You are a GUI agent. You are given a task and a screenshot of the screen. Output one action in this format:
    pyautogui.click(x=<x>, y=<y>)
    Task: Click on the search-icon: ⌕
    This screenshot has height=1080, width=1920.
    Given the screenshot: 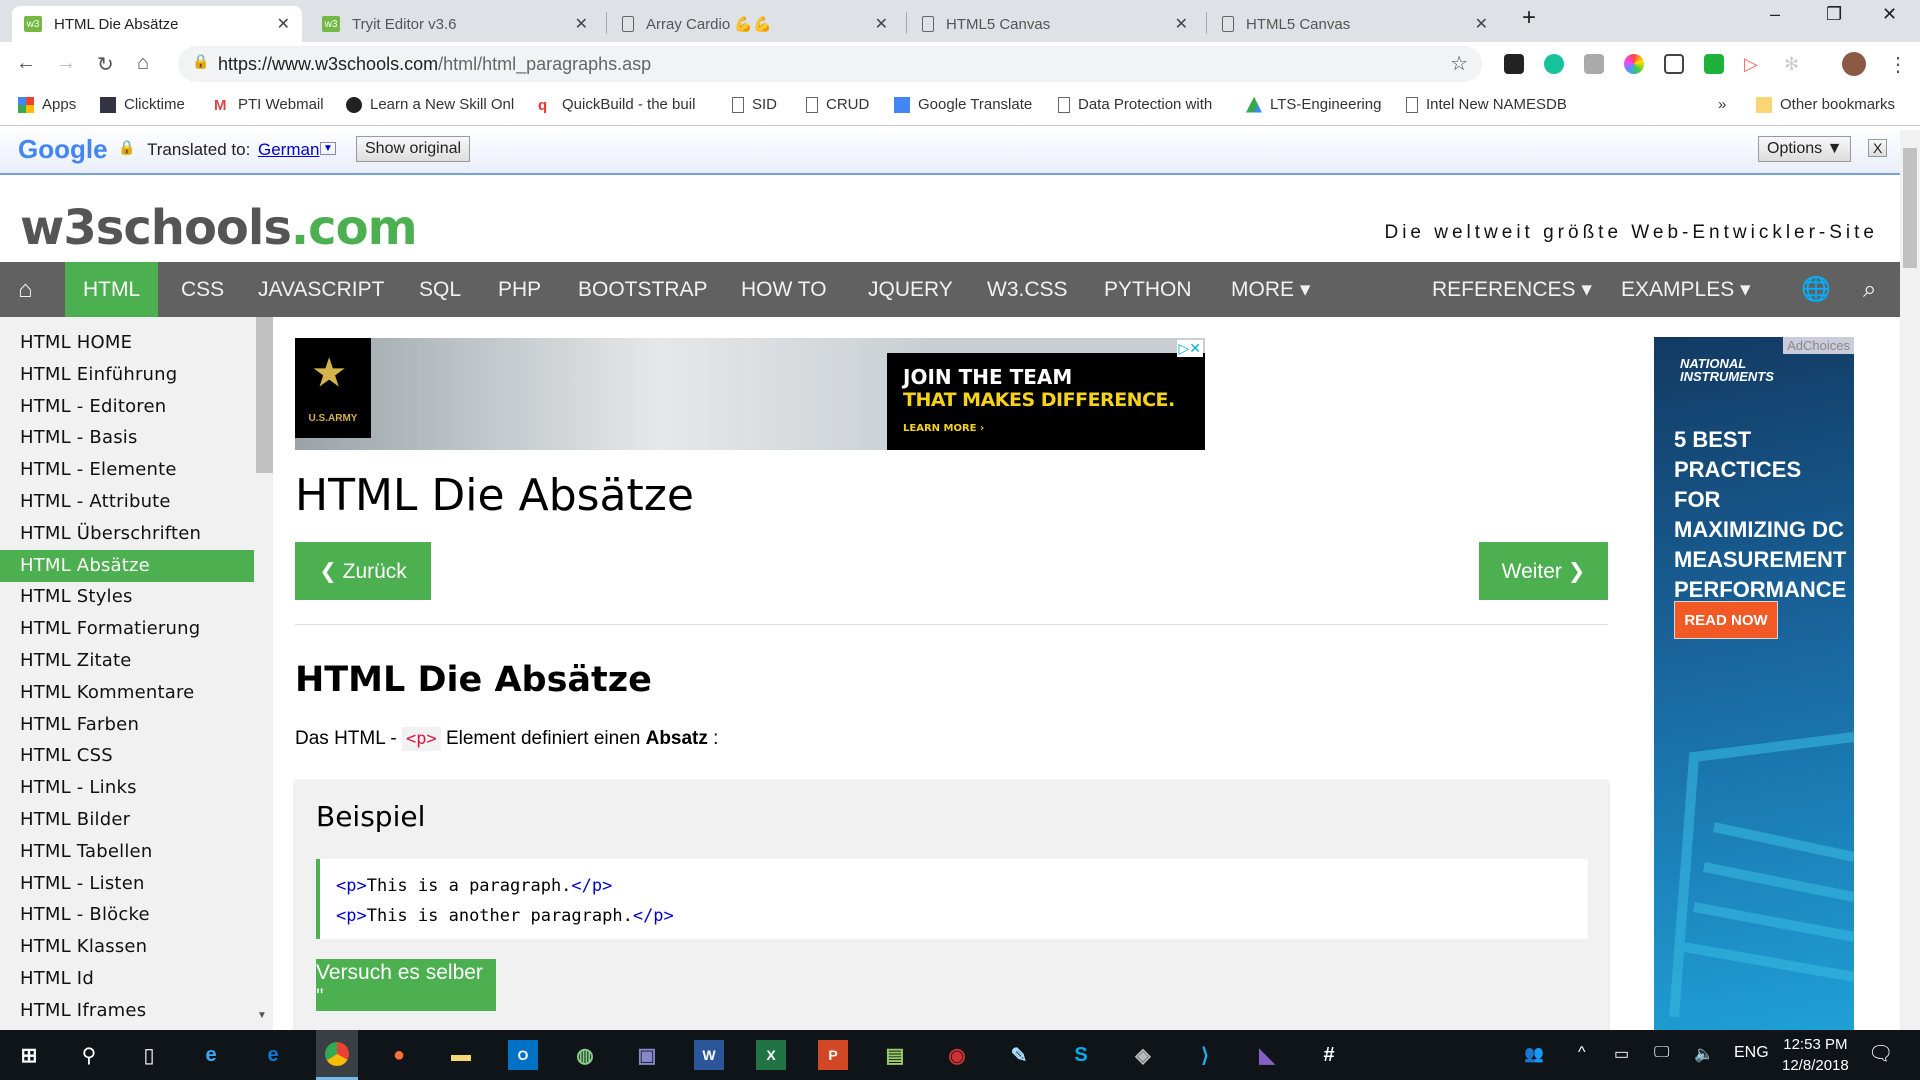 What is the action you would take?
    pyautogui.click(x=1869, y=289)
    